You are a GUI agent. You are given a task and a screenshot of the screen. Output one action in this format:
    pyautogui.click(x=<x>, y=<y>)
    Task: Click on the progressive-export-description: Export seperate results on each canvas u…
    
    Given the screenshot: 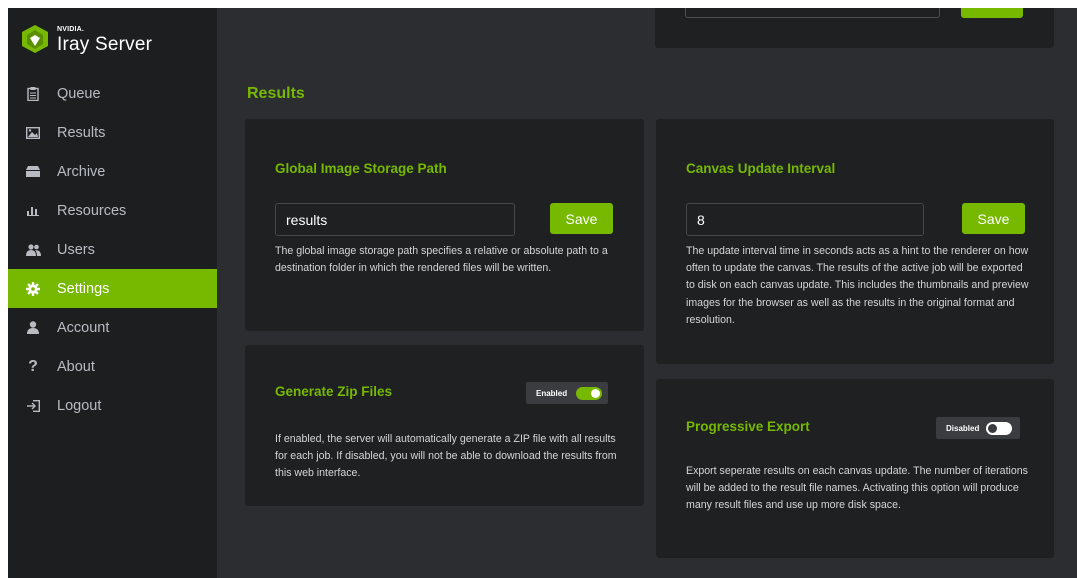 What is the action you would take?
    pyautogui.click(x=857, y=488)
    